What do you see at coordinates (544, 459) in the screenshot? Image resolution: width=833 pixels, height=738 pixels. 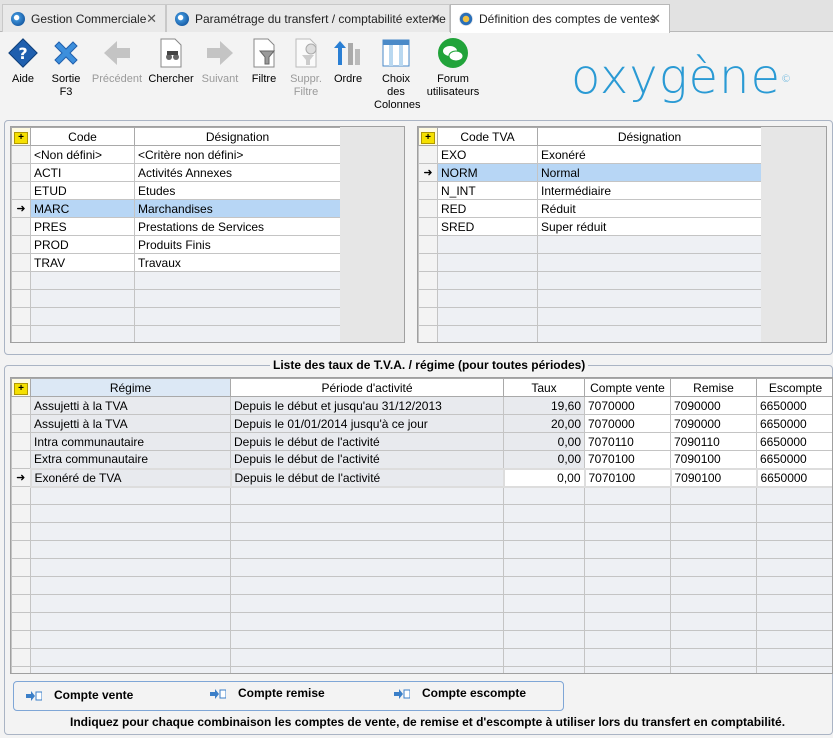 I see `cell-taux: 0,00` at bounding box center [544, 459].